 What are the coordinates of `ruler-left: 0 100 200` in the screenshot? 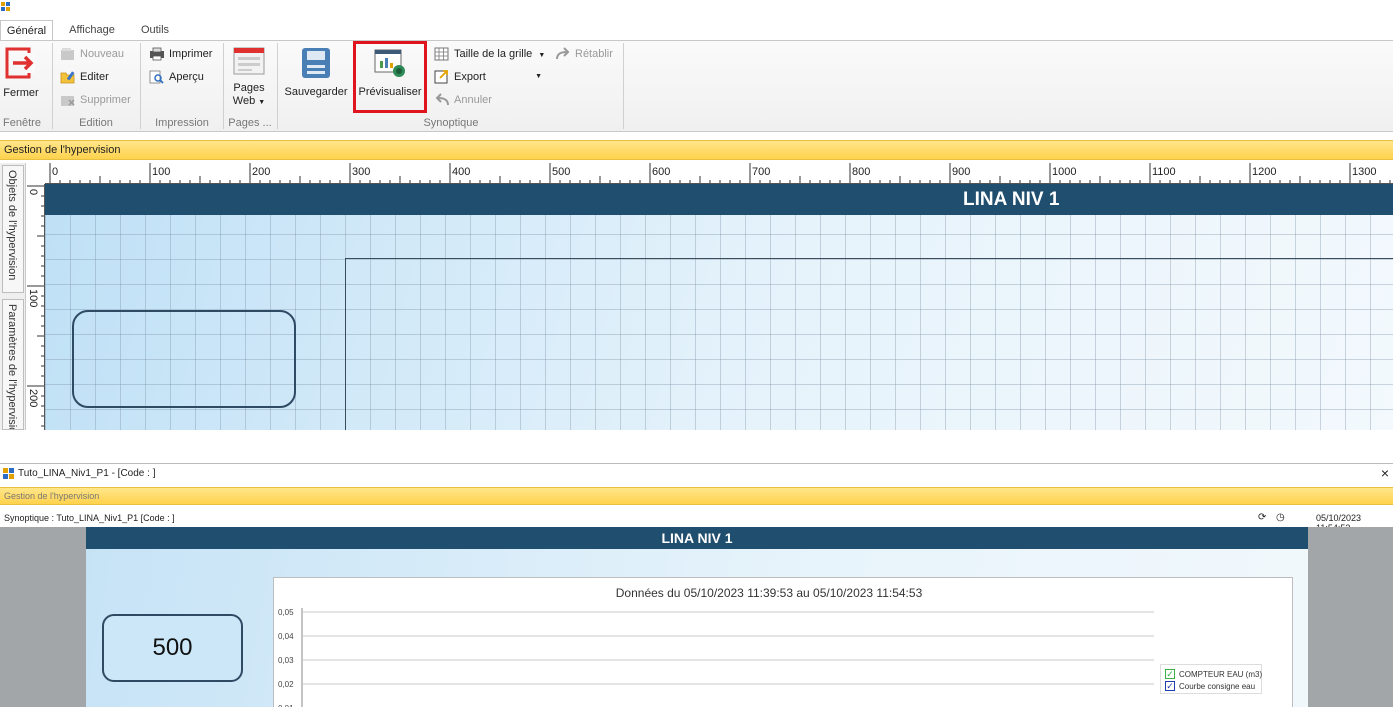 It's located at (36, 307).